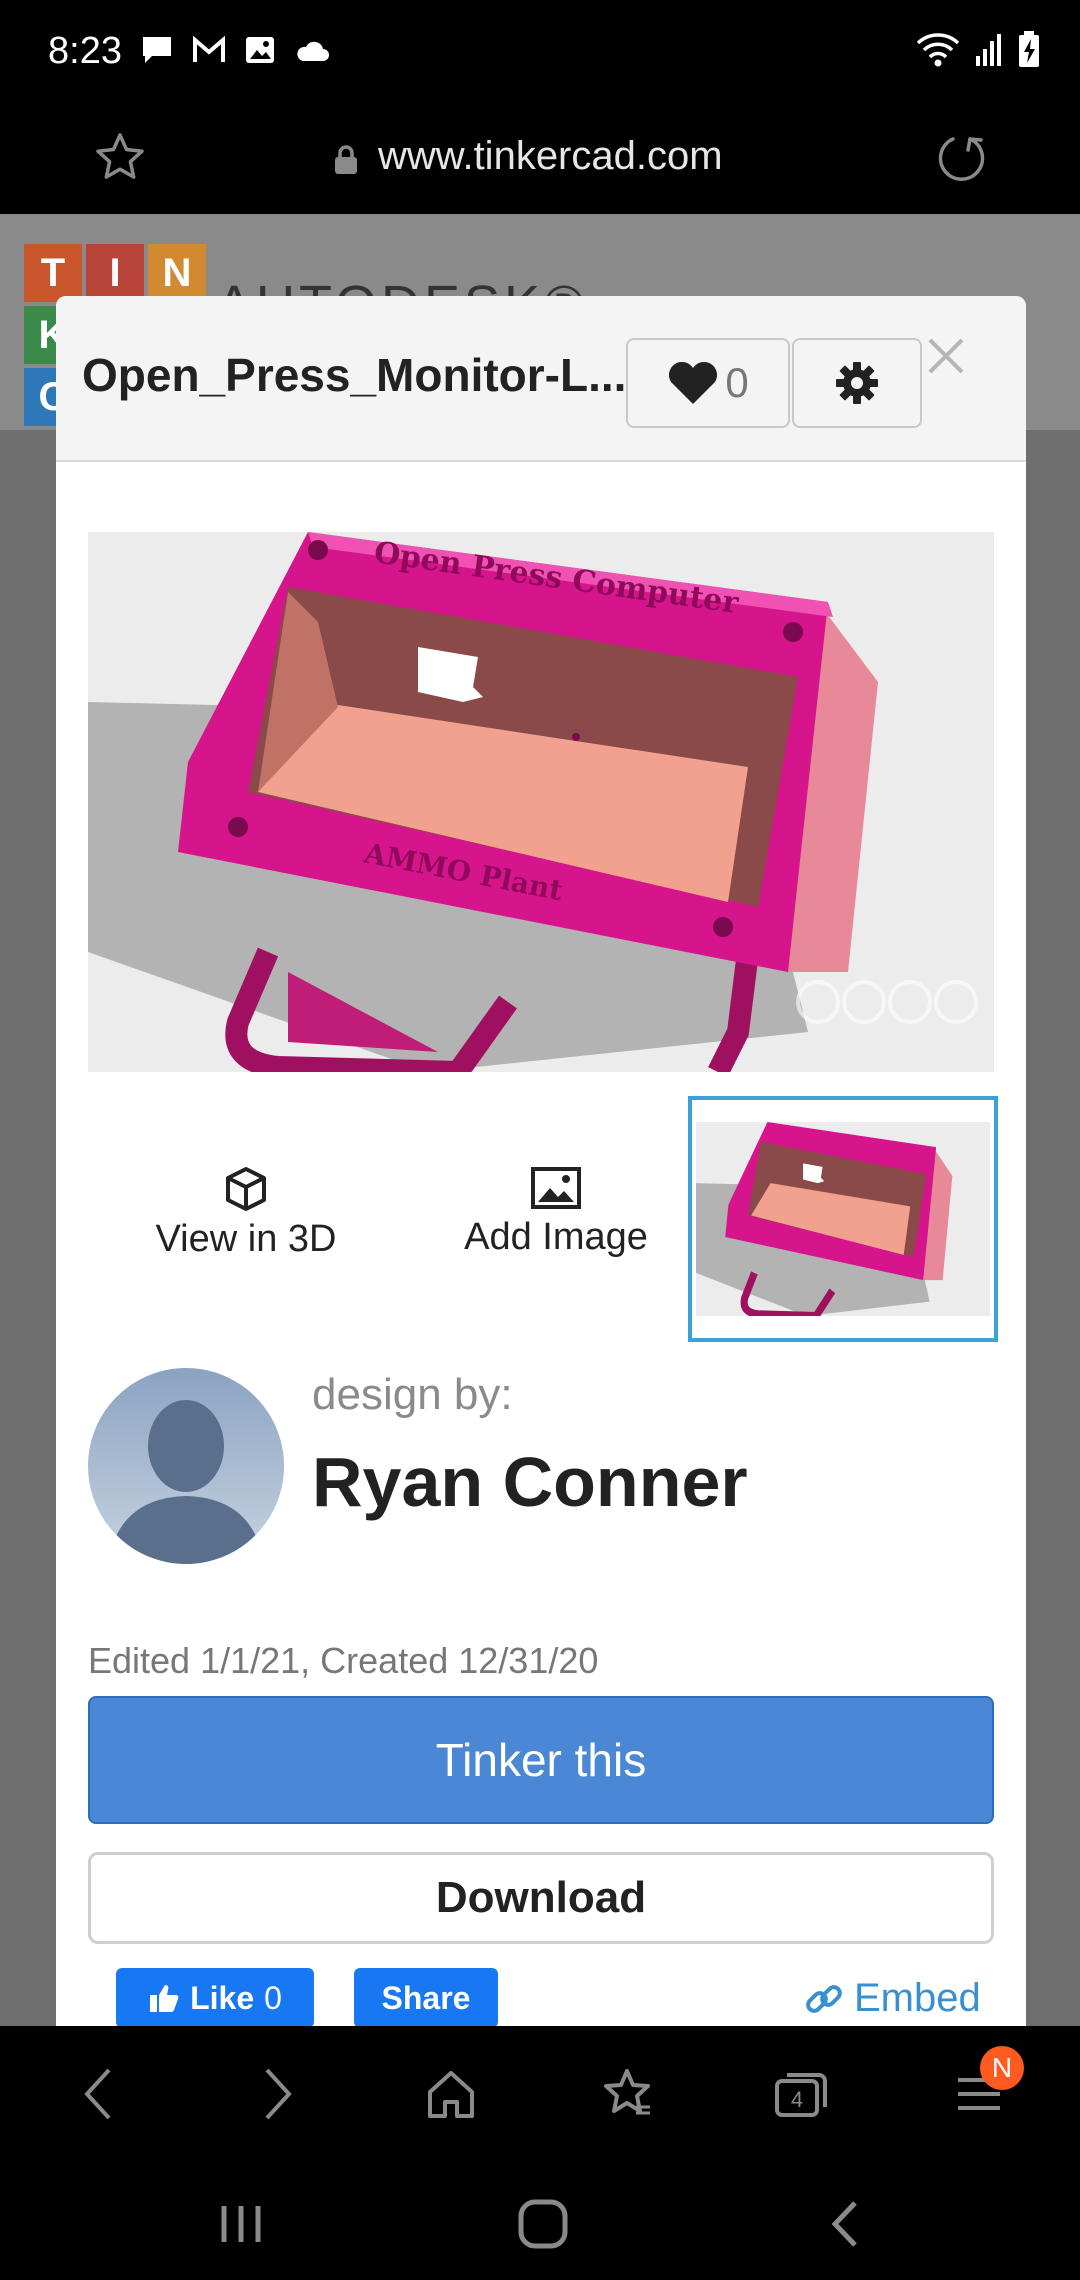  I want to click on like-button: 0, so click(708, 383).